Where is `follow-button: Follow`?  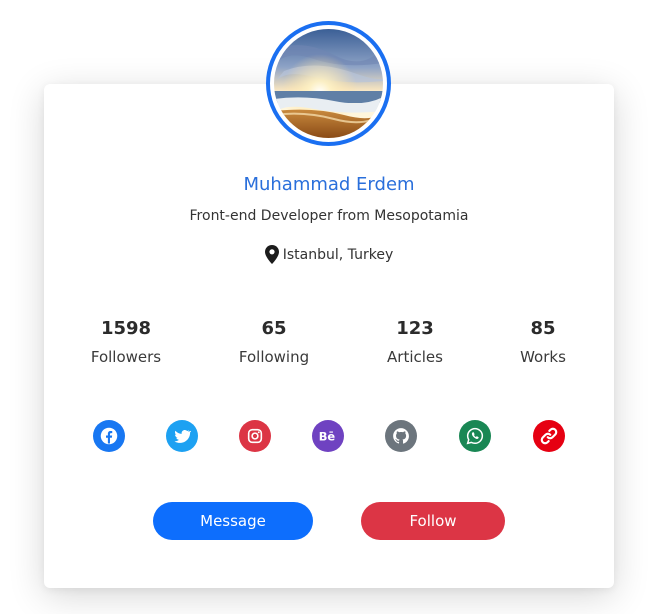
follow-button: Follow is located at coordinates (433, 521).